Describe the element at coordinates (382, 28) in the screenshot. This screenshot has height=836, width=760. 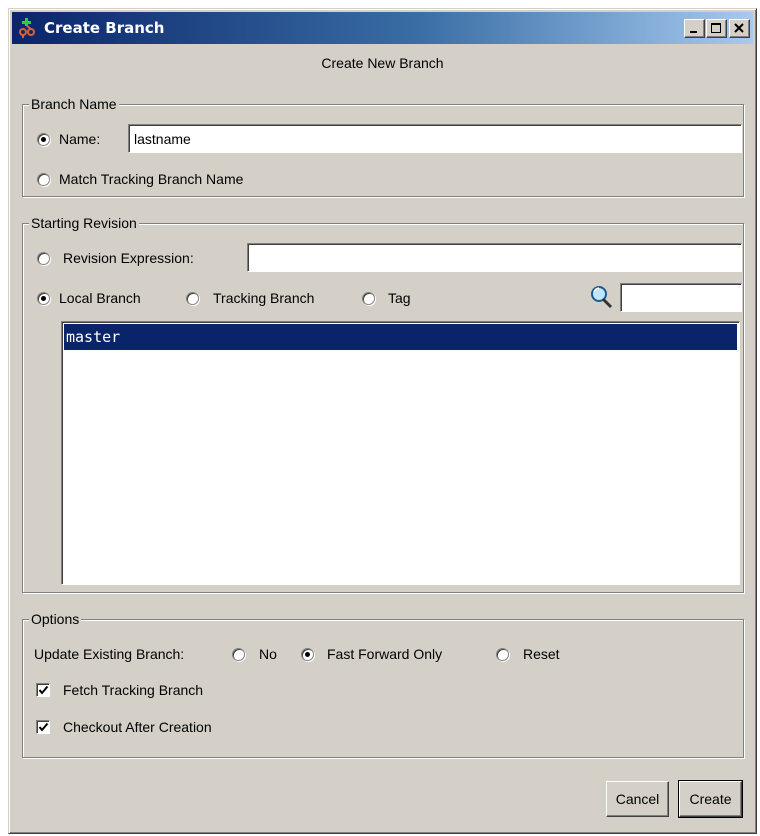
I see `title-bar: Create Branch` at that location.